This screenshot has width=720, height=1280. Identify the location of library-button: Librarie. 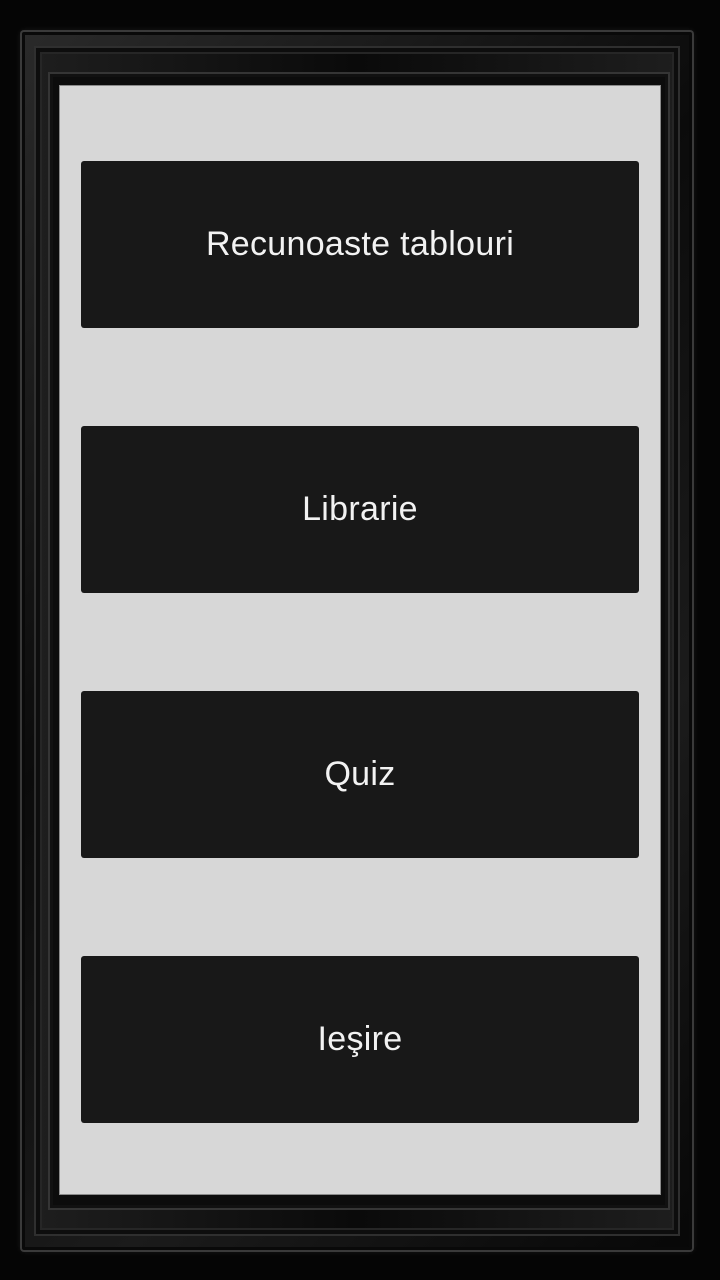
(360, 509).